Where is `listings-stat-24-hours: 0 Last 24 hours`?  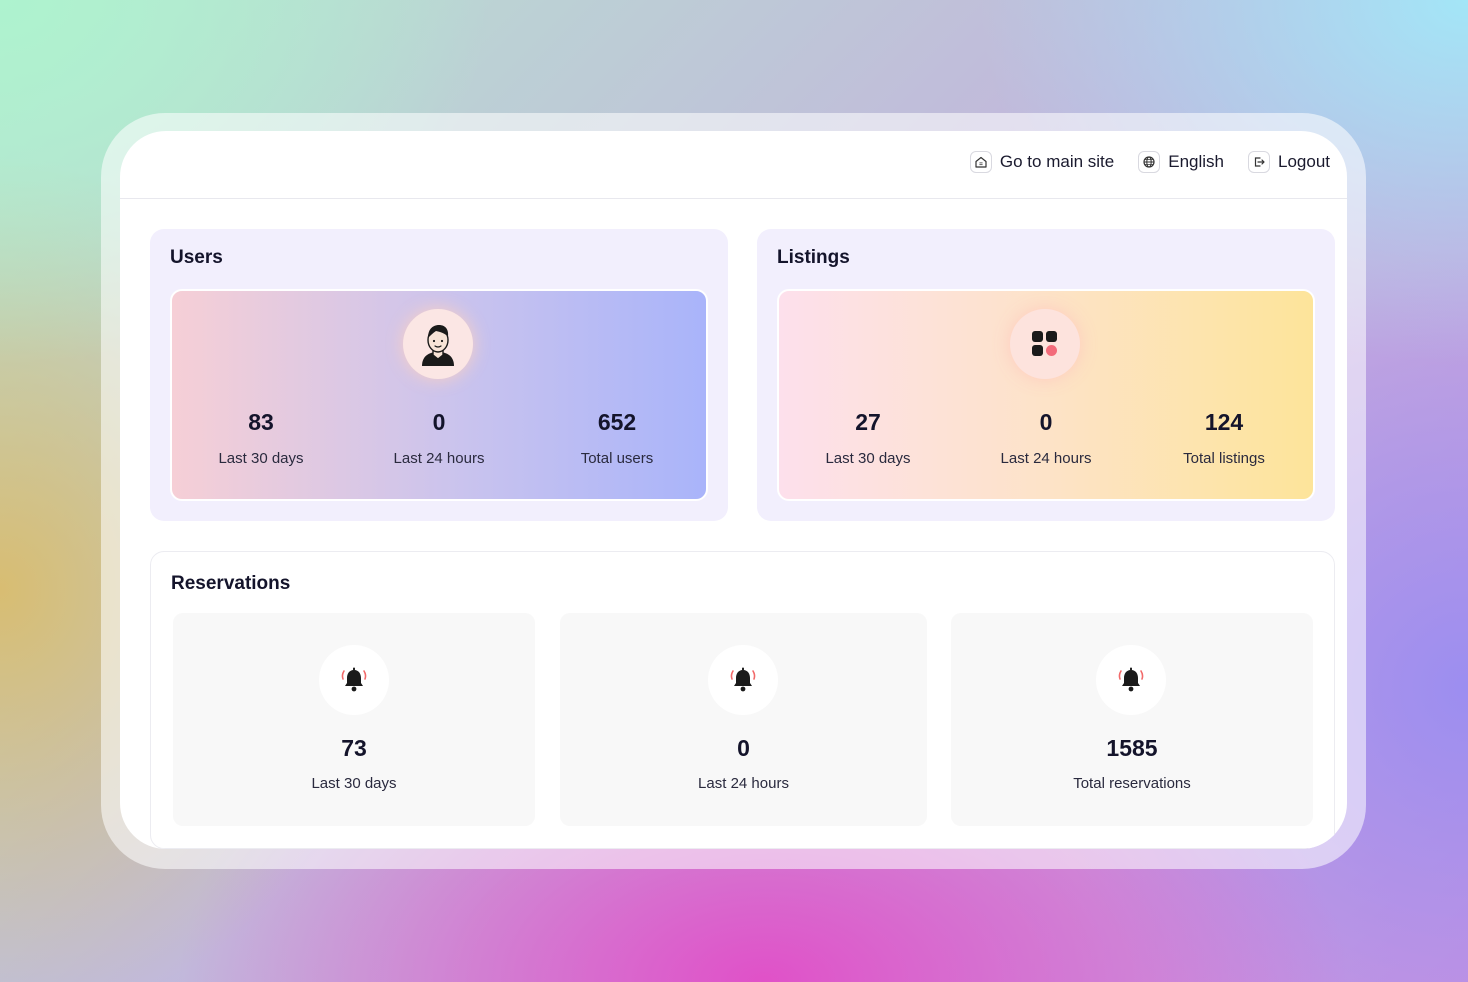
listings-stat-24-hours: 0 Last 24 hours is located at coordinates (1046, 438).